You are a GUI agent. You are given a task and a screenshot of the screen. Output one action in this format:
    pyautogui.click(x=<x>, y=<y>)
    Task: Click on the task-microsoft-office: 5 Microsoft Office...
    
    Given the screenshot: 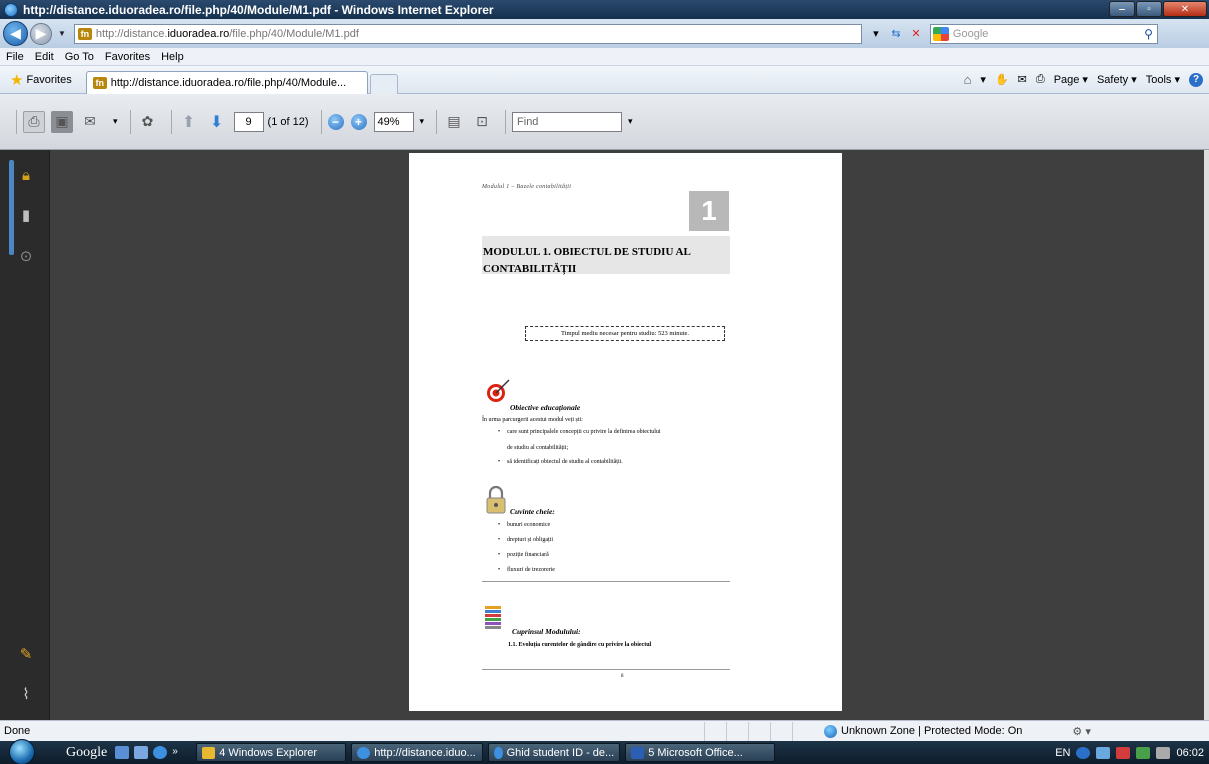 What is the action you would take?
    pyautogui.click(x=700, y=752)
    